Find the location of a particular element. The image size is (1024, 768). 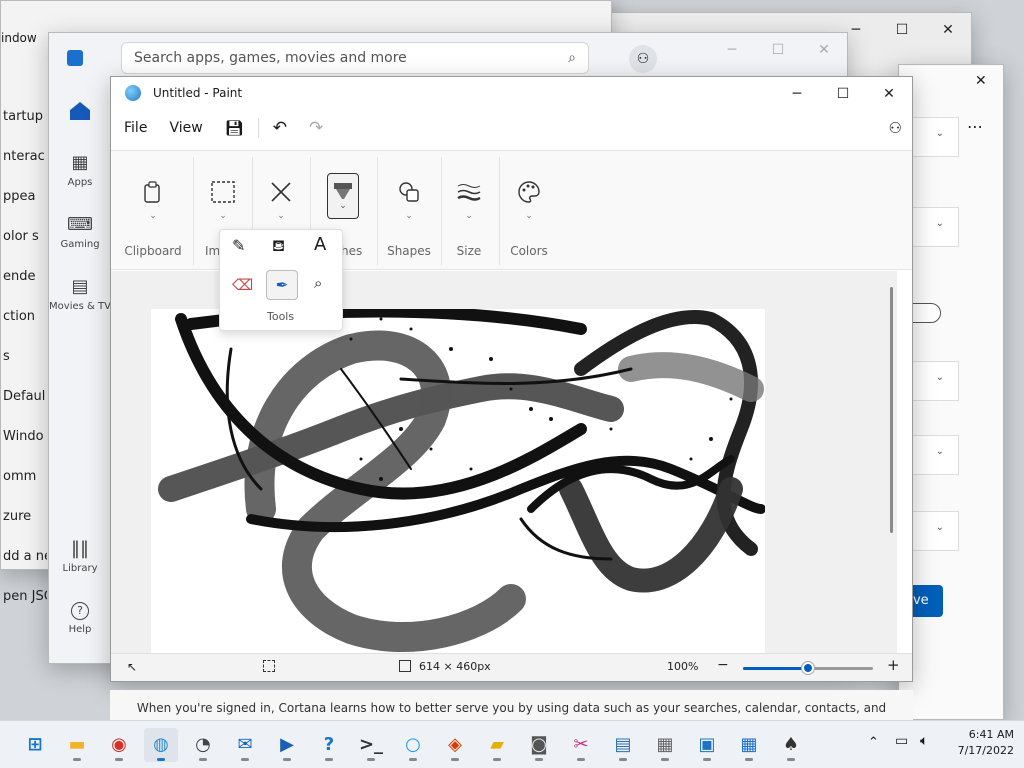

pointer-icon: ↖ is located at coordinates (132, 667).